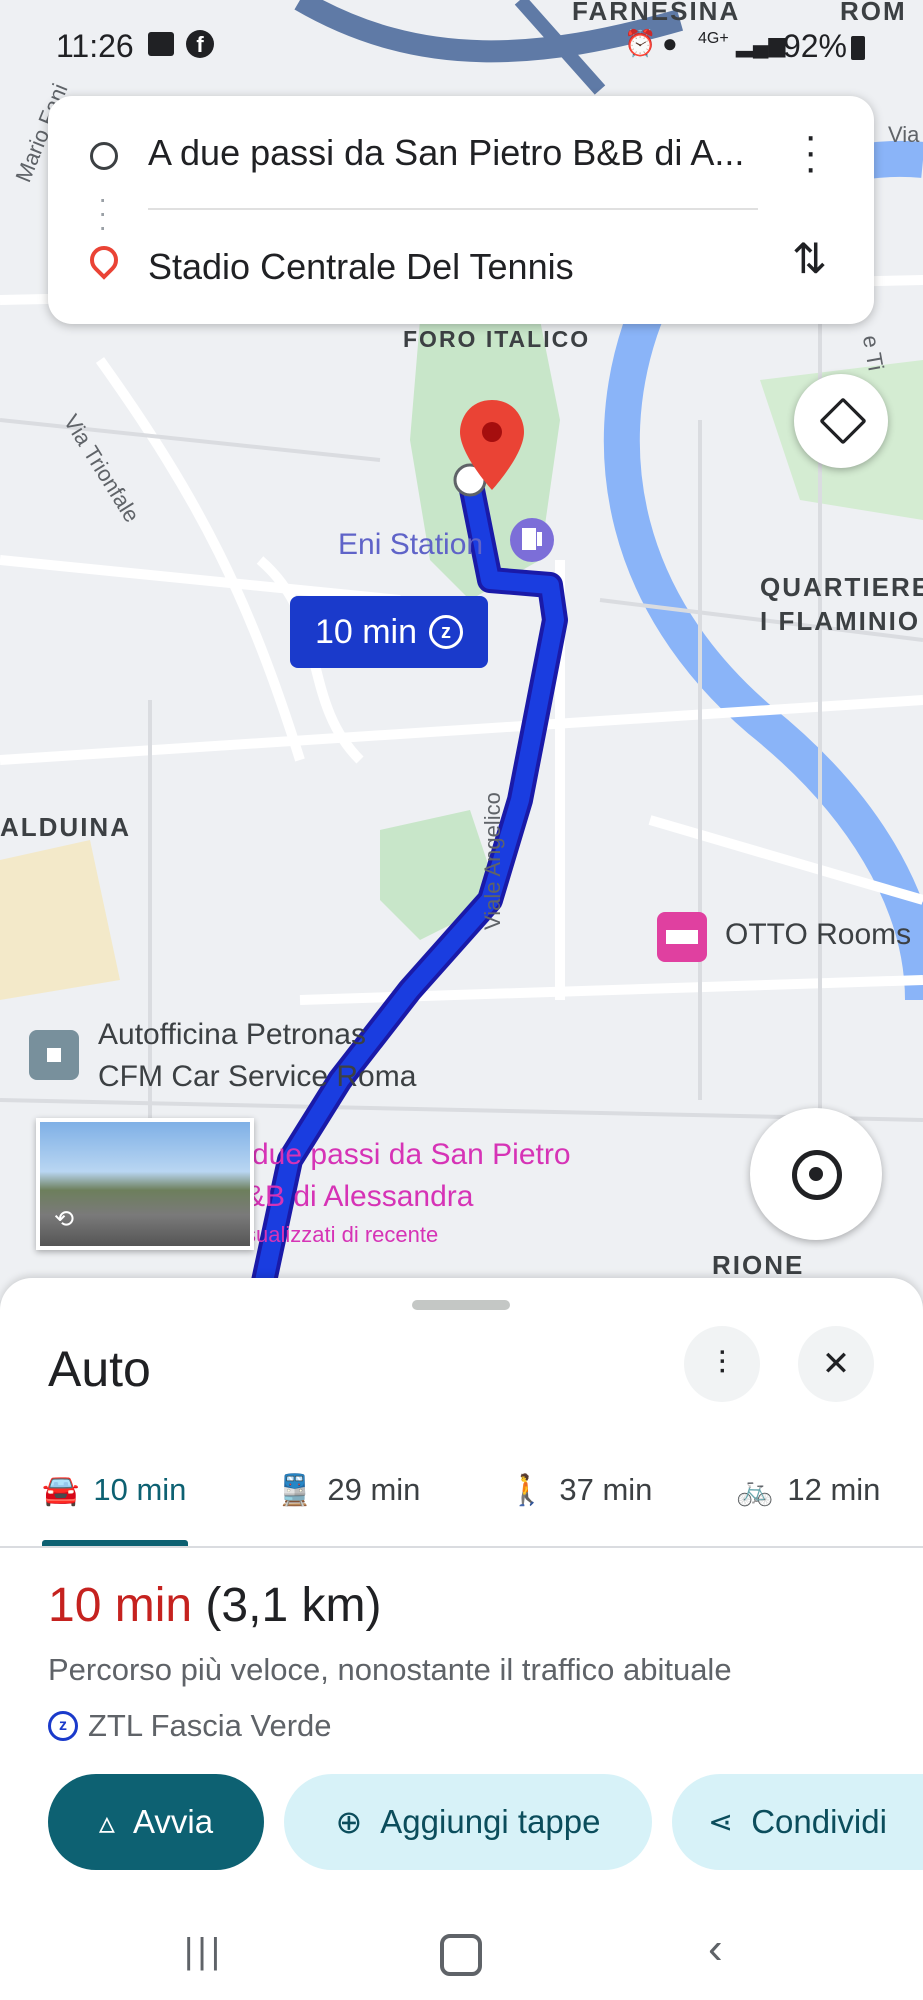 This screenshot has height=2000, width=923. Describe the element at coordinates (841, 587) in the screenshot. I see `map-label-quartiere: QUARTIERE` at that location.